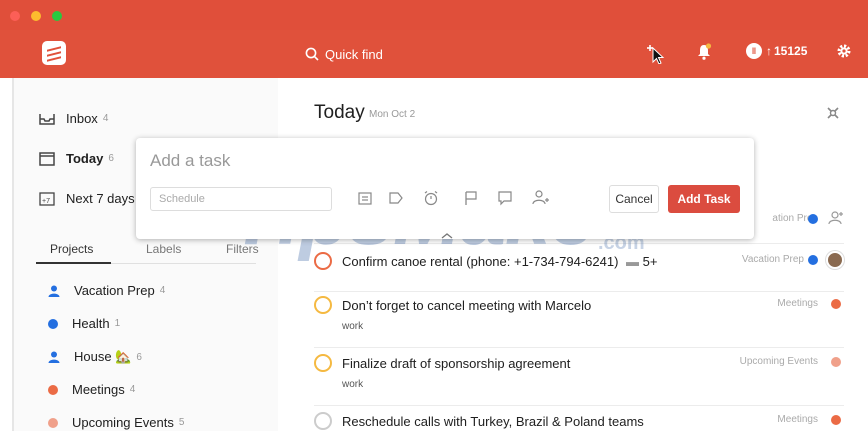 The width and height of the screenshot is (868, 431). What do you see at coordinates (835, 260) in the screenshot?
I see `assignee-avatar` at bounding box center [835, 260].